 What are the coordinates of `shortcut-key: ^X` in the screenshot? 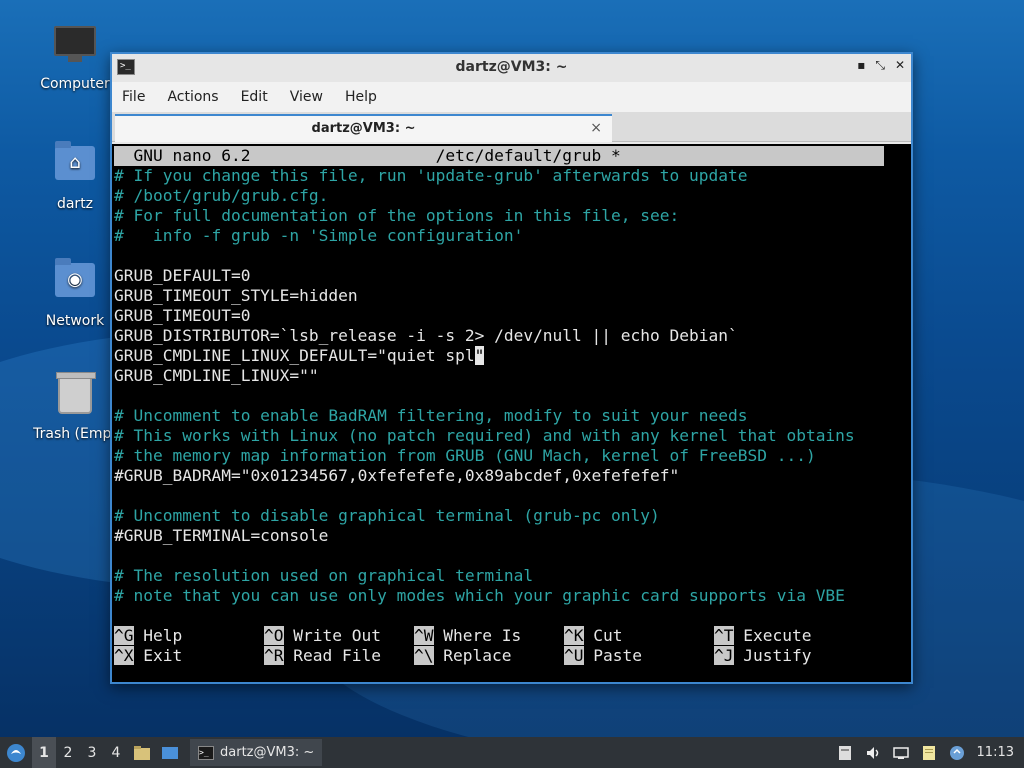 It's located at (124, 655).